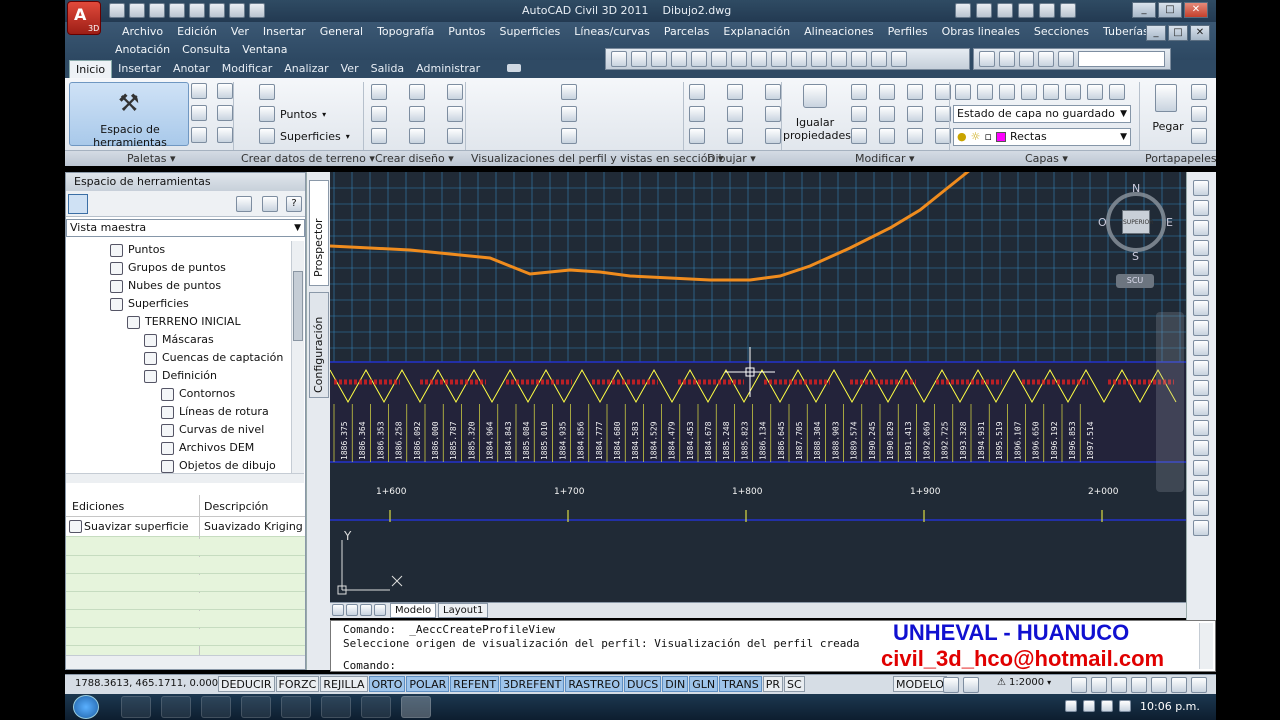 The width and height of the screenshot is (1280, 720). I want to click on menu-item-anotaci-n: Anotación, so click(142, 49).